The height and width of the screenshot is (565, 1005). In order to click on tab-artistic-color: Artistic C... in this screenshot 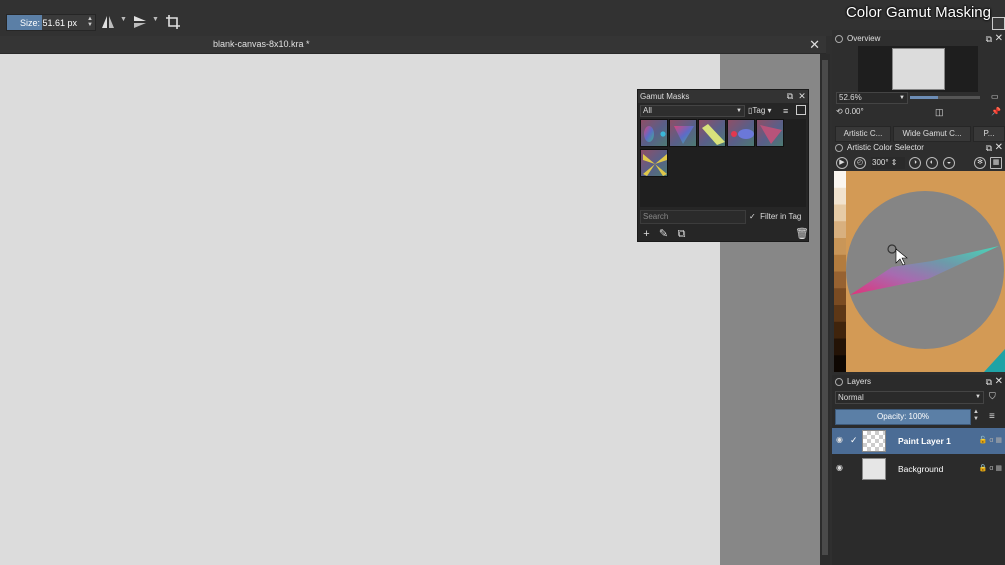, I will do `click(863, 134)`.